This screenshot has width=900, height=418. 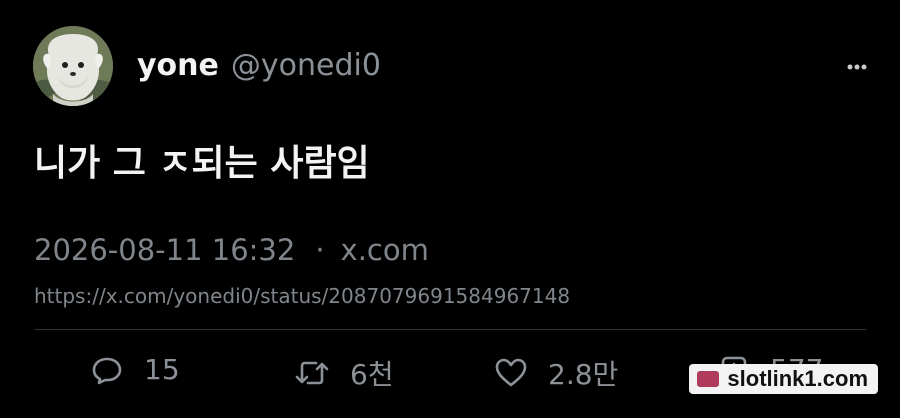 I want to click on tweet-author: yone @yonedi0, so click(x=259, y=65).